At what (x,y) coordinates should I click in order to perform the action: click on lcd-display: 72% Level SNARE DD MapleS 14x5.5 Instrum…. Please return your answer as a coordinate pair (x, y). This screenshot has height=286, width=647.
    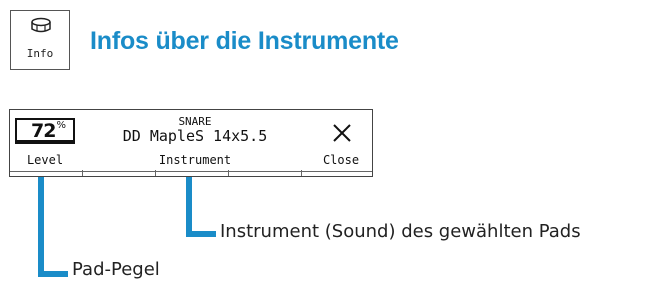
    Looking at the image, I should click on (191, 143).